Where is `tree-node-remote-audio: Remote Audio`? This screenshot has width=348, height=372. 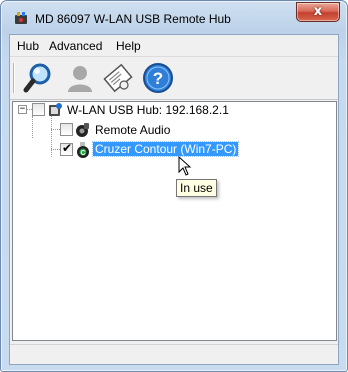
tree-node-remote-audio: Remote Audio is located at coordinates (163, 130).